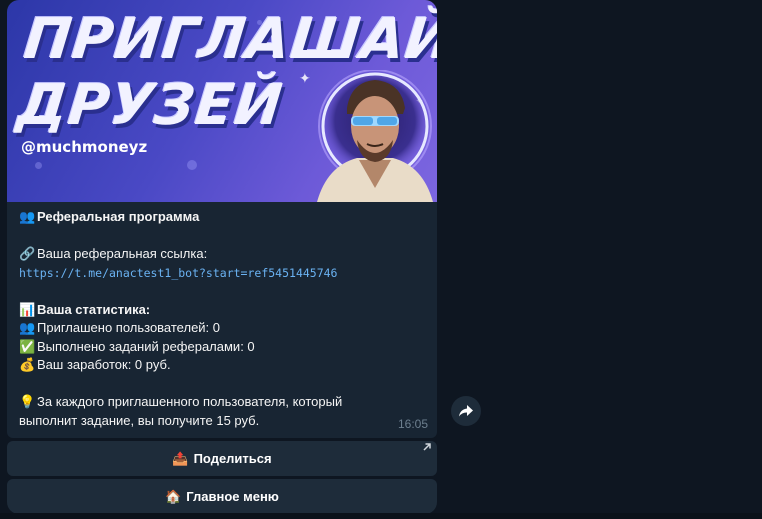 The image size is (762, 519). What do you see at coordinates (104, 364) in the screenshot?
I see `earnings-value: Ваш заработок: 0 руб.` at bounding box center [104, 364].